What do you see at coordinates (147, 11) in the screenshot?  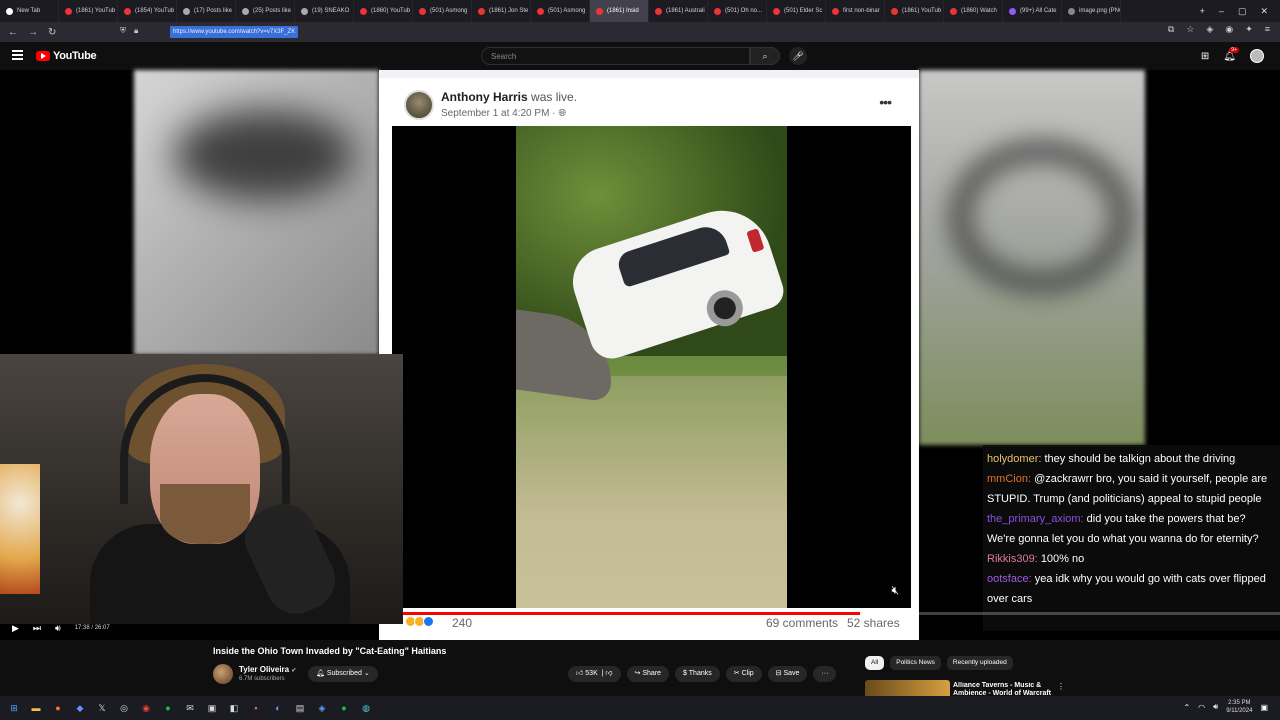 I see `browser-tab: (1854) YouTub` at bounding box center [147, 11].